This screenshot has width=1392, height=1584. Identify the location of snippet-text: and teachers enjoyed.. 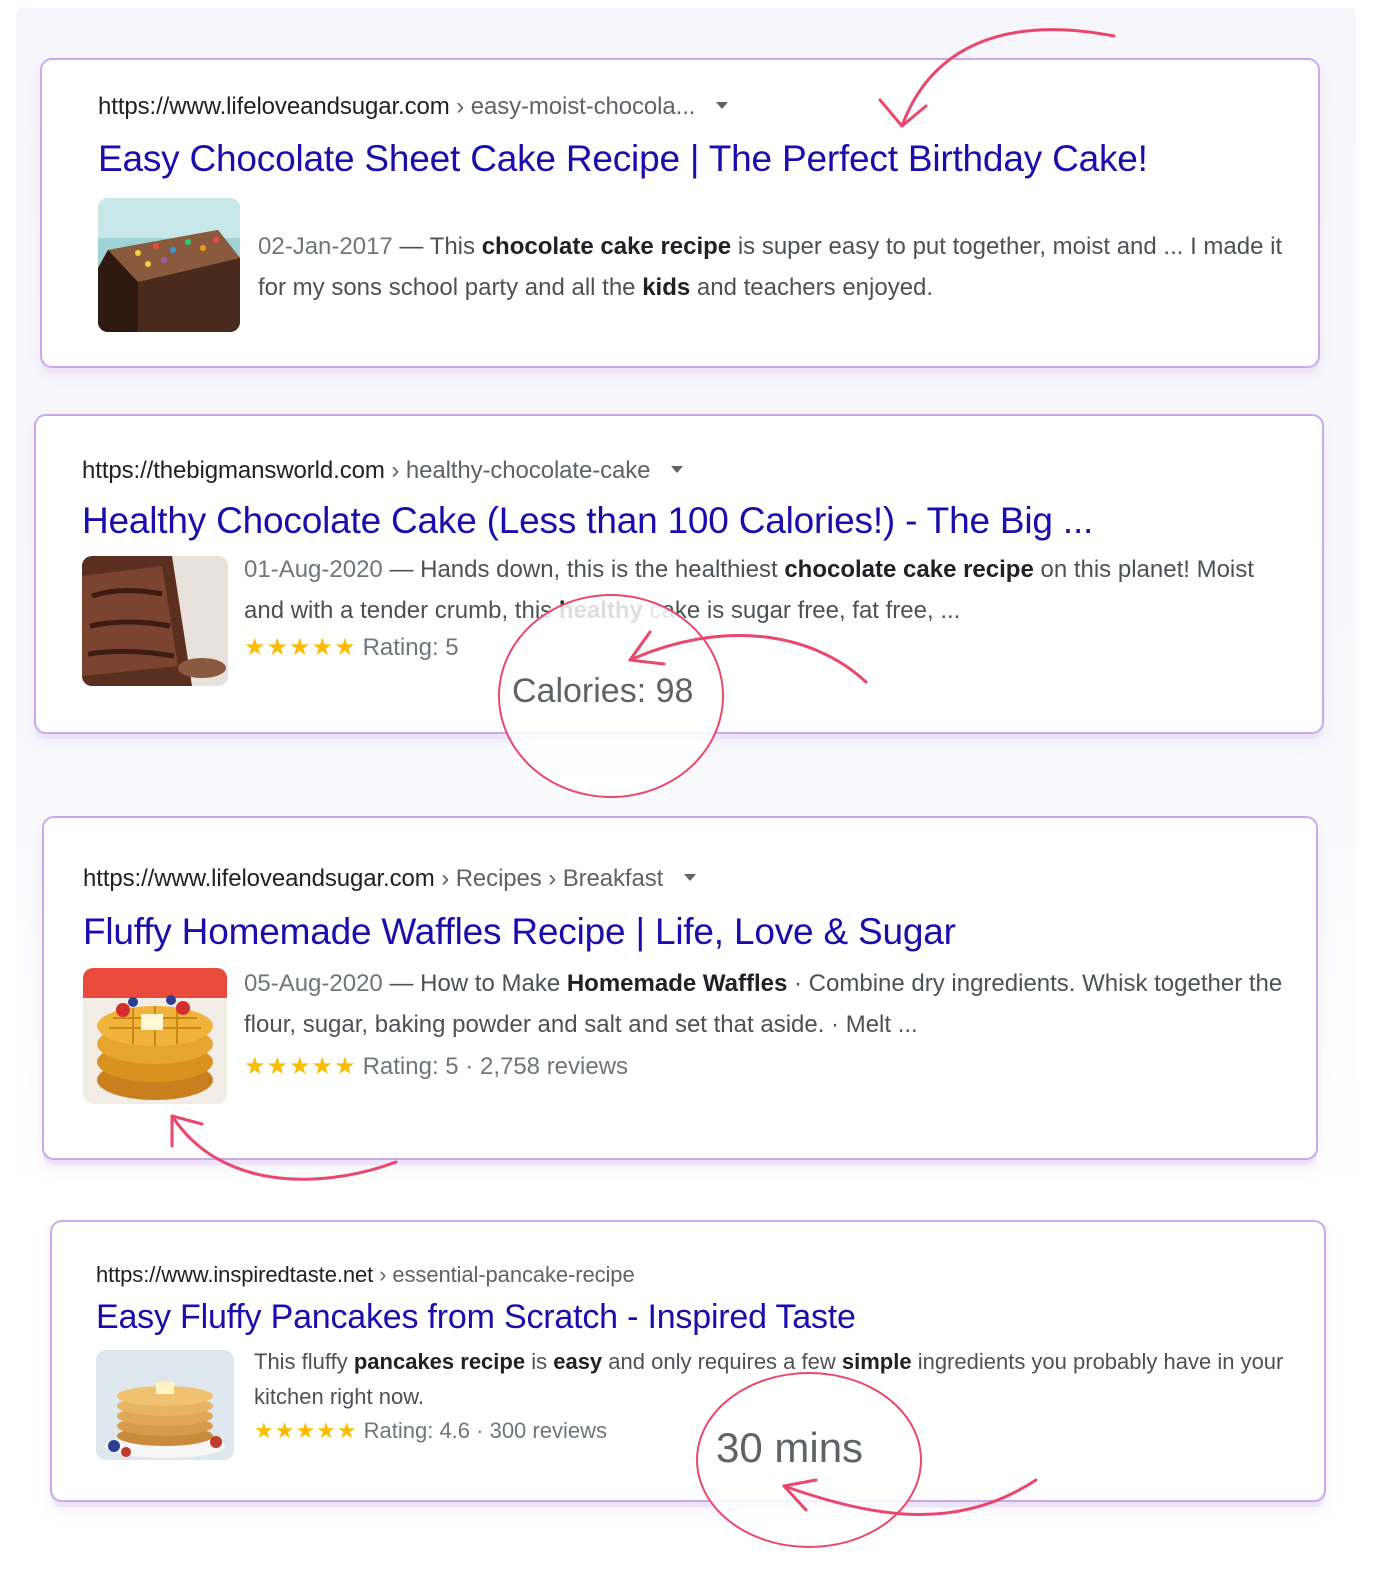
(812, 287).